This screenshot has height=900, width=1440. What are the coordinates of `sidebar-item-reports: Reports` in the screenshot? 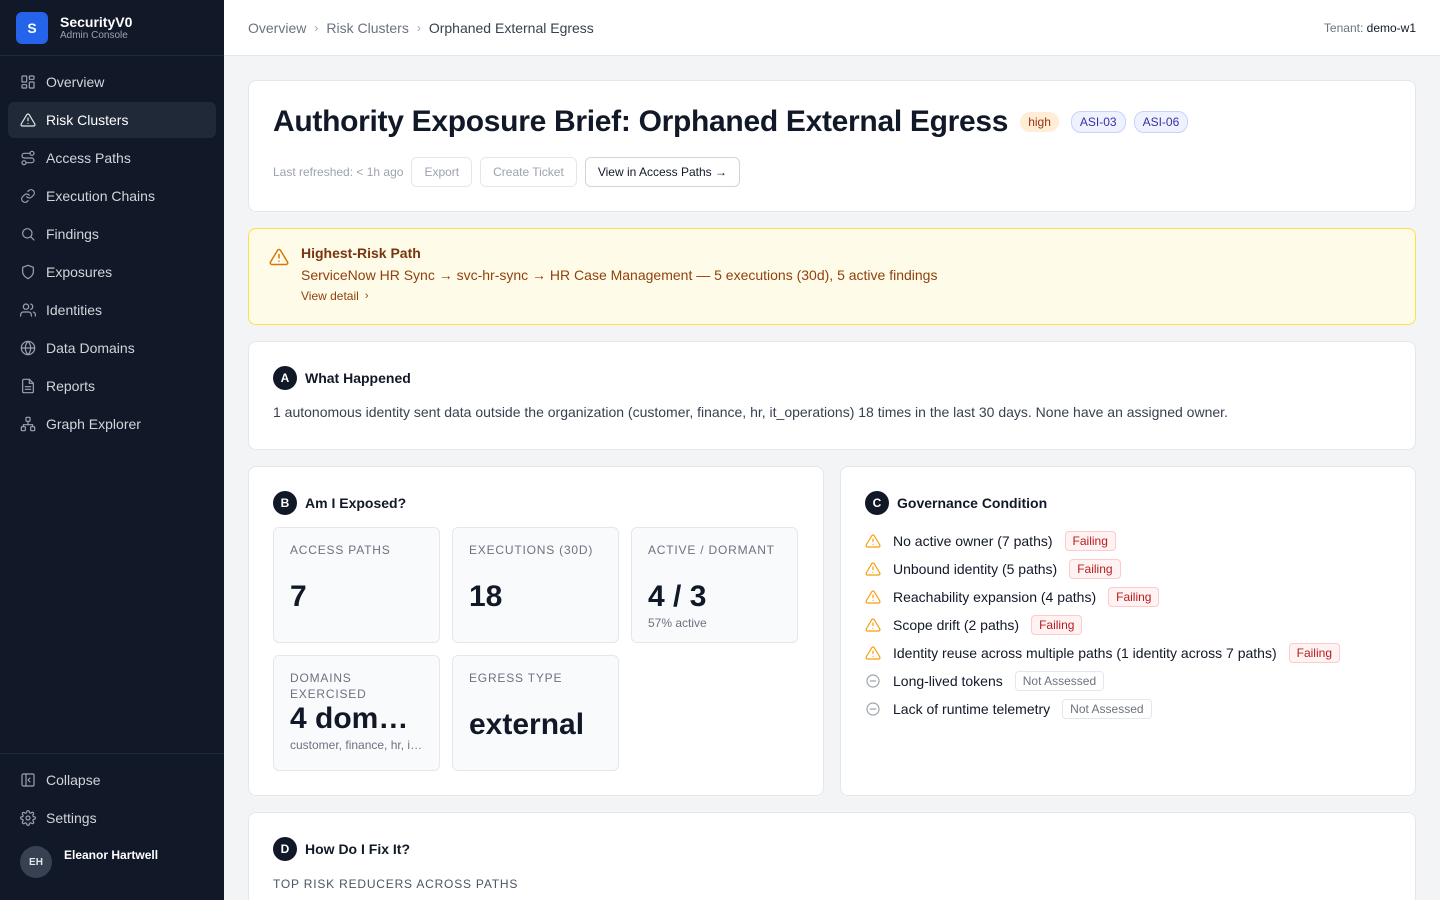 It's located at (112, 386).